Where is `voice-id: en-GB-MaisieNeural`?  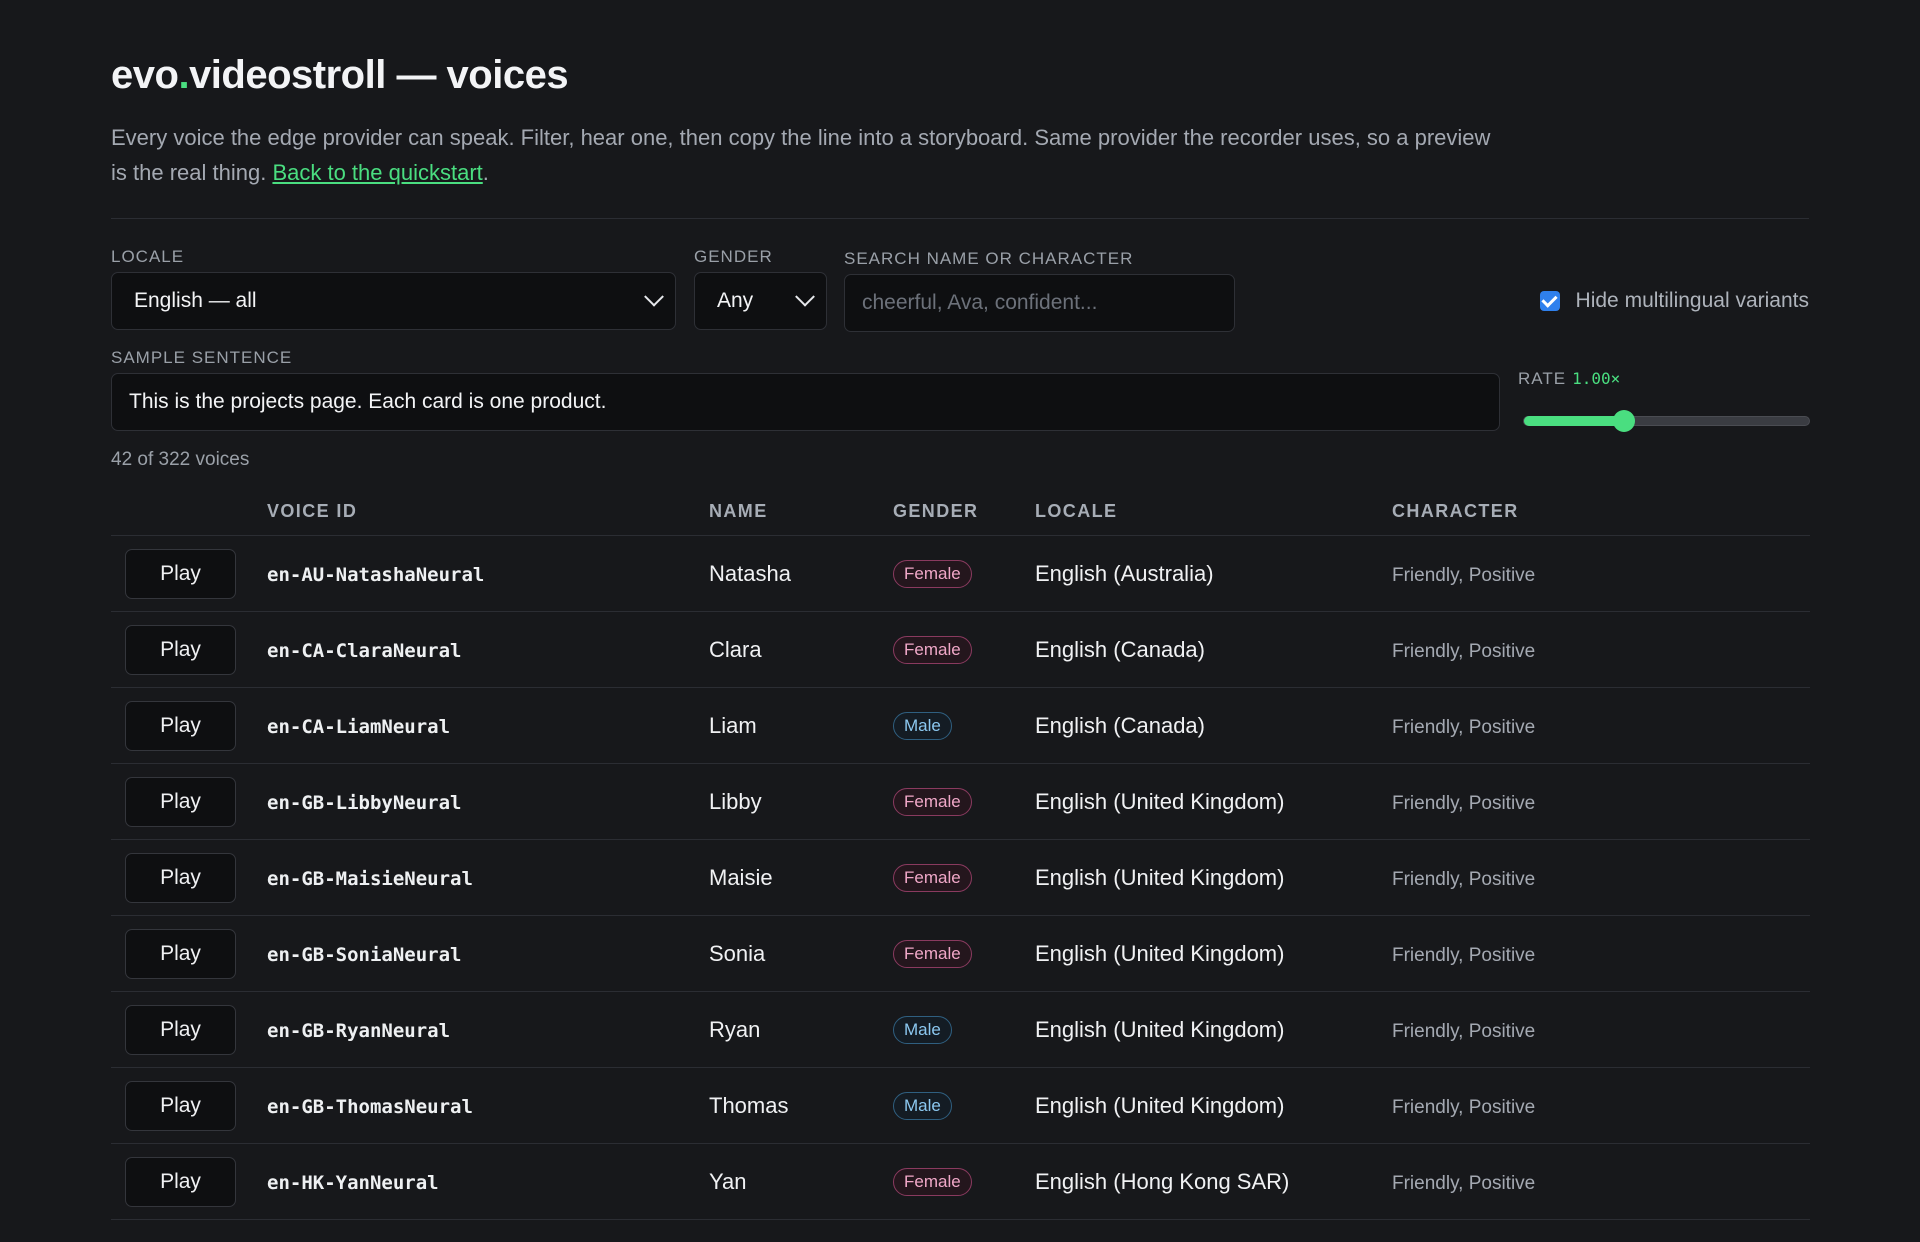
voice-id: en-GB-MaisieNeural is located at coordinates (370, 878).